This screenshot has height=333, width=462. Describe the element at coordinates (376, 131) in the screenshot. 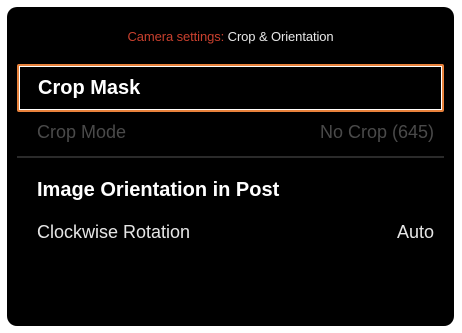

I see `crop-mode-value: No Crop (645)` at that location.